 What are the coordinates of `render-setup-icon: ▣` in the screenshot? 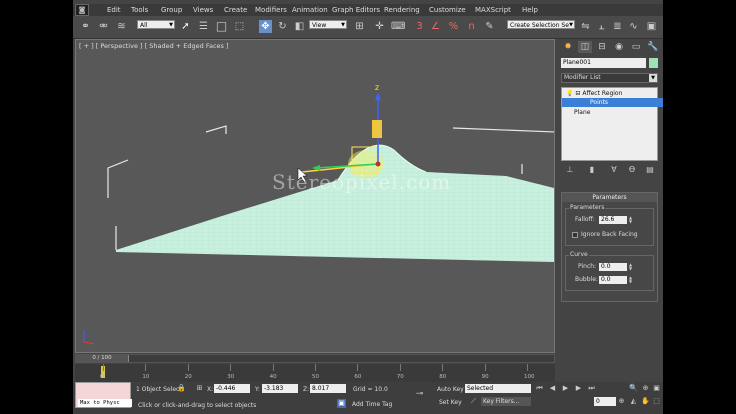 It's located at (651, 26).